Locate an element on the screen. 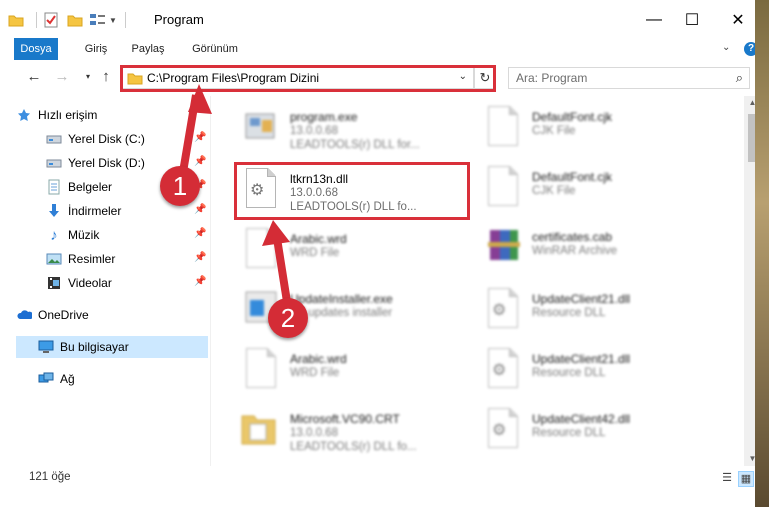 The width and height of the screenshot is (769, 507). arrowhead-icon is located at coordinates (276, 233).